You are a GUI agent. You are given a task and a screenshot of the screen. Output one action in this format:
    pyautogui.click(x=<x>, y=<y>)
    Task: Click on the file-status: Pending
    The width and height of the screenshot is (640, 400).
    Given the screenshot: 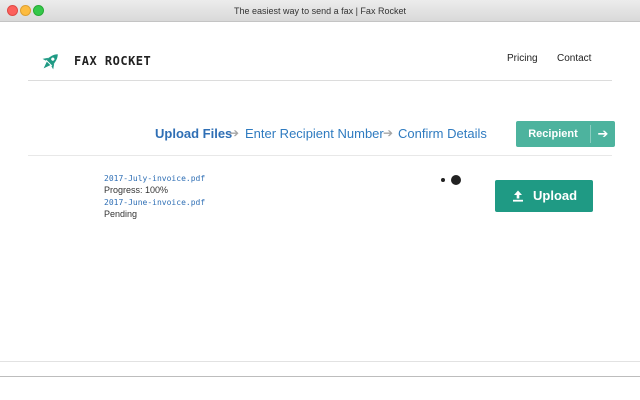 What is the action you would take?
    pyautogui.click(x=121, y=214)
    